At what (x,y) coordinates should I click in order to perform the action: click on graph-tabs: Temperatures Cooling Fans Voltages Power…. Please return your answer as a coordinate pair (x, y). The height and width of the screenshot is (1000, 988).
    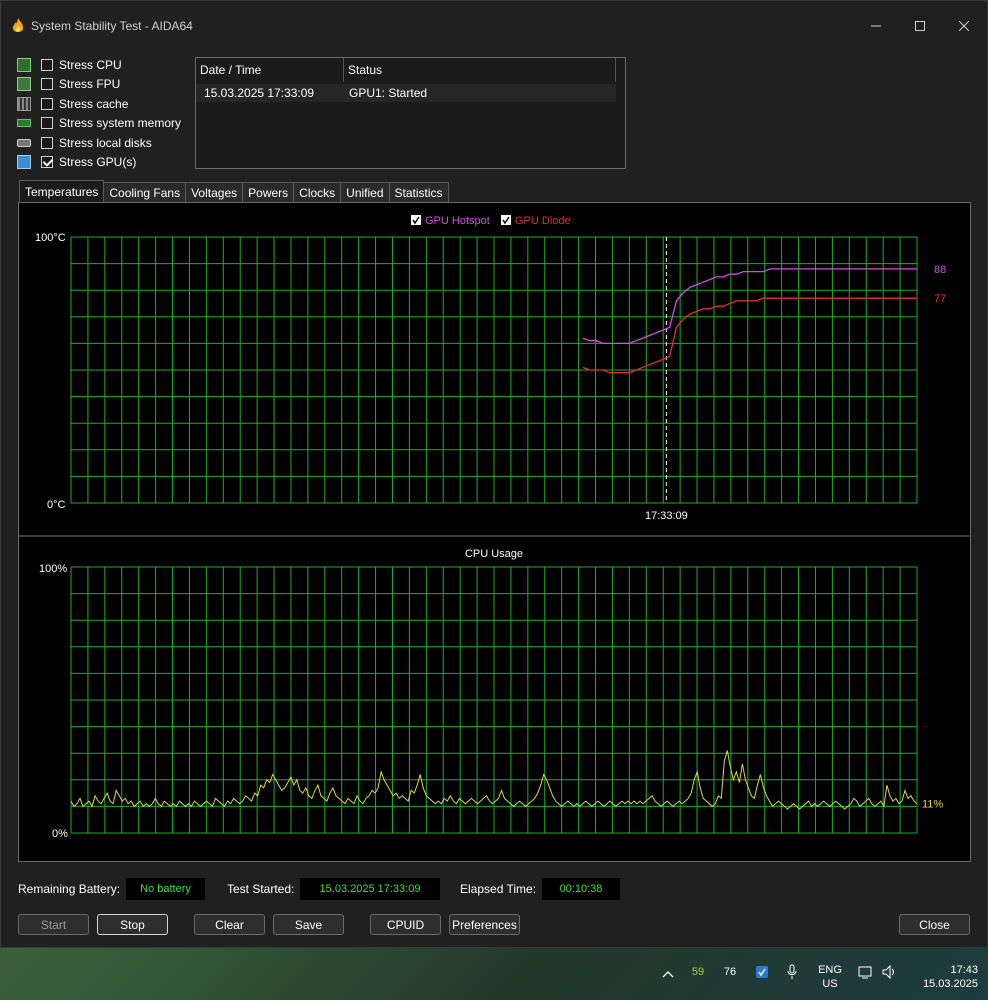
    Looking at the image, I should click on (234, 191).